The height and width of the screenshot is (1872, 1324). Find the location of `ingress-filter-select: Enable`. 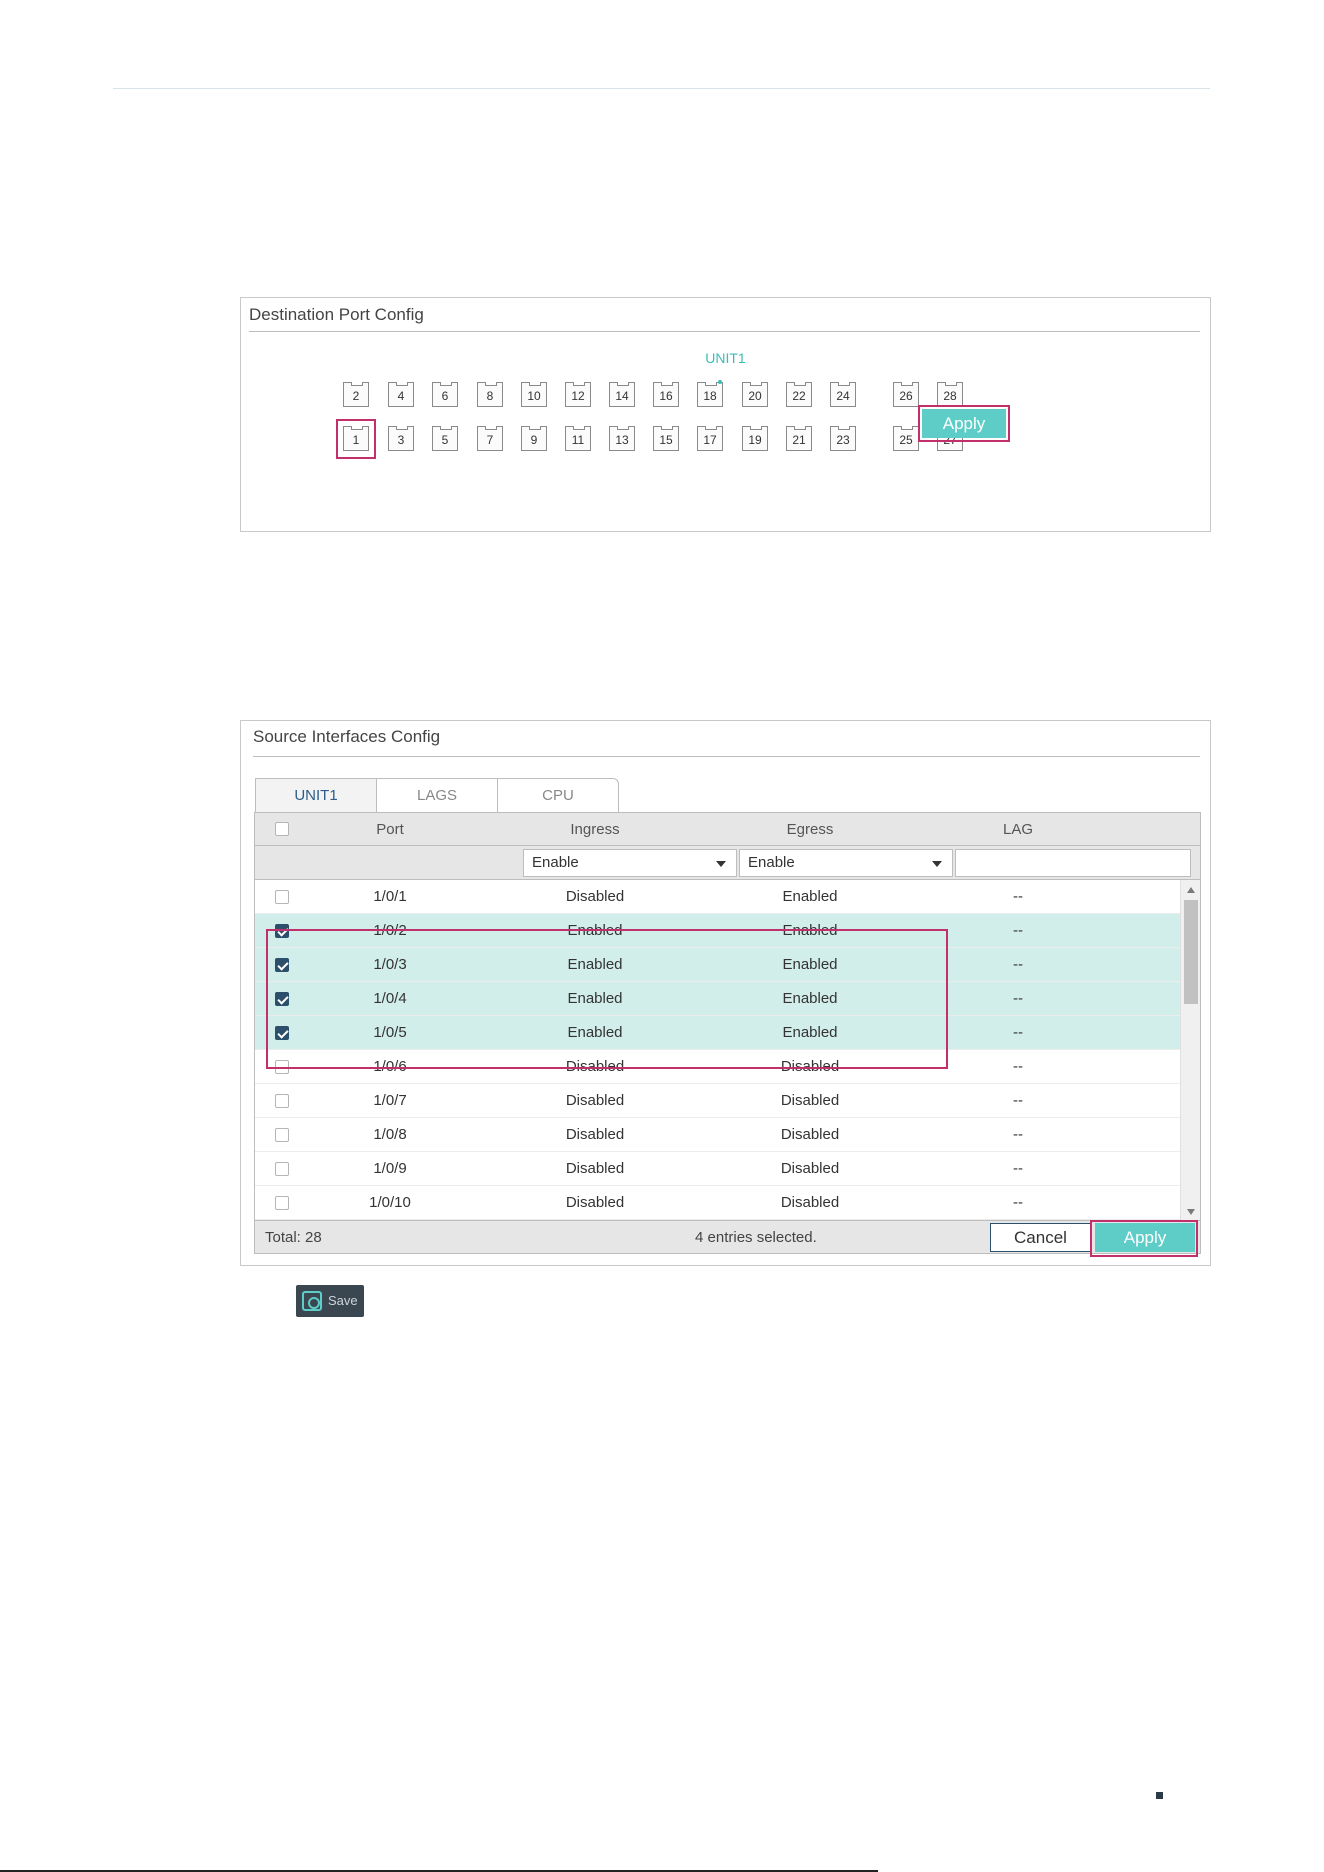

ingress-filter-select: Enable is located at coordinates (630, 863).